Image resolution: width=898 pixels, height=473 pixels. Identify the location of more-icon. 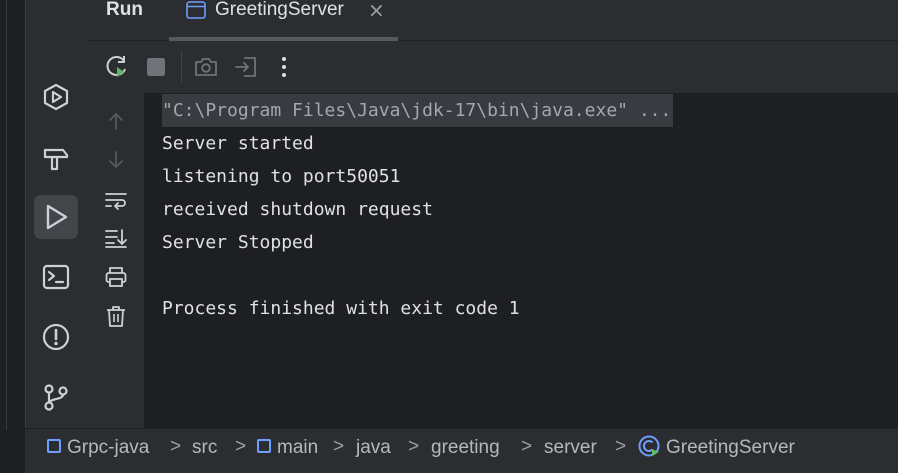
(284, 67).